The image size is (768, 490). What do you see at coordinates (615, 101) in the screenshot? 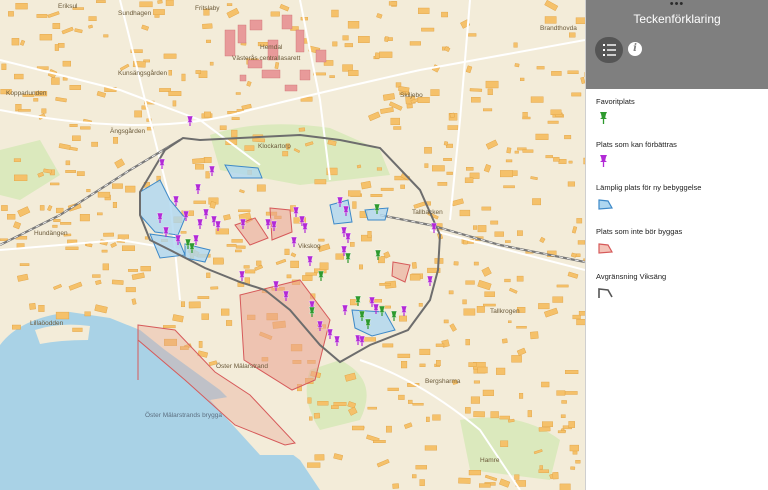
I see `legend-label: Favoritplats` at bounding box center [615, 101].